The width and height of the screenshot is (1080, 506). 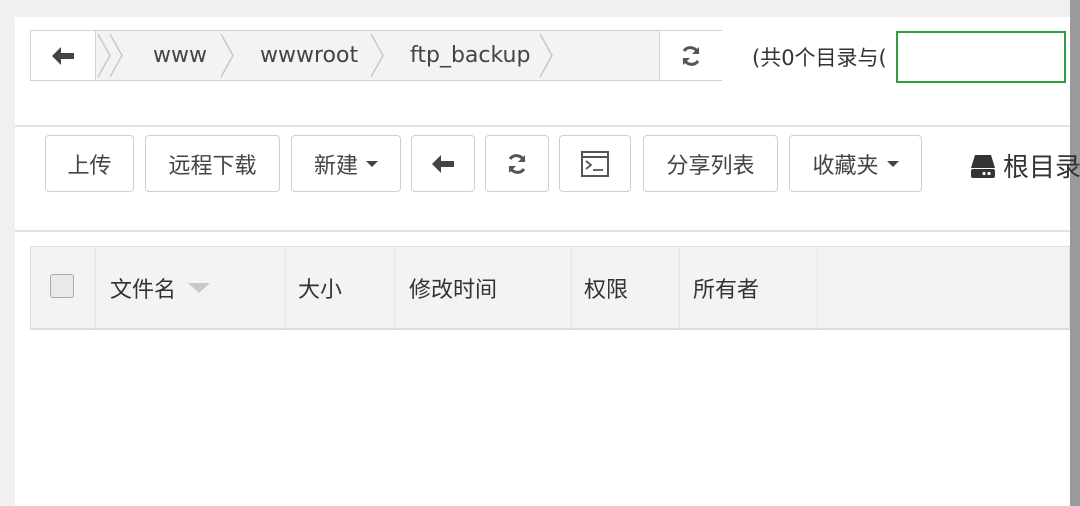 What do you see at coordinates (1041, 168) in the screenshot?
I see `root-directory-label: 根目录` at bounding box center [1041, 168].